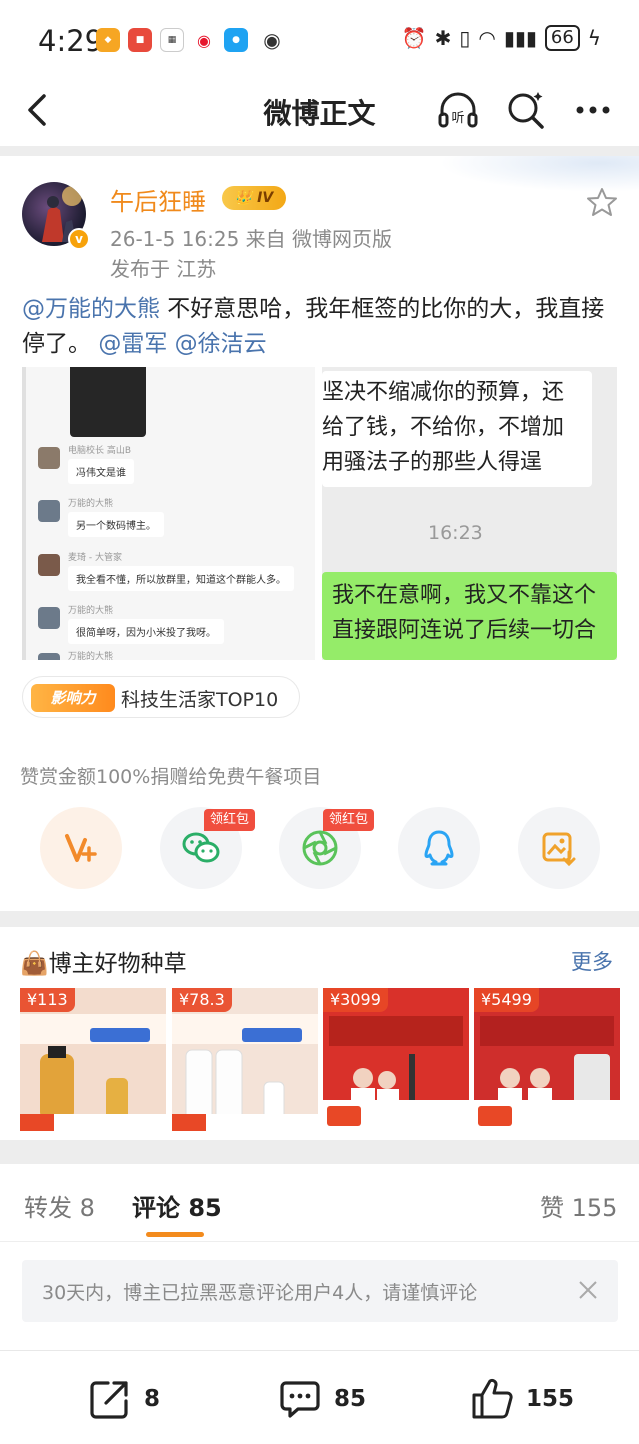 This screenshot has width=639, height=1444. What do you see at coordinates (260, 1293) in the screenshot?
I see `notice-text: 30天内，博主已拉黑恶意评论用户4人，请谨慎评论` at bounding box center [260, 1293].